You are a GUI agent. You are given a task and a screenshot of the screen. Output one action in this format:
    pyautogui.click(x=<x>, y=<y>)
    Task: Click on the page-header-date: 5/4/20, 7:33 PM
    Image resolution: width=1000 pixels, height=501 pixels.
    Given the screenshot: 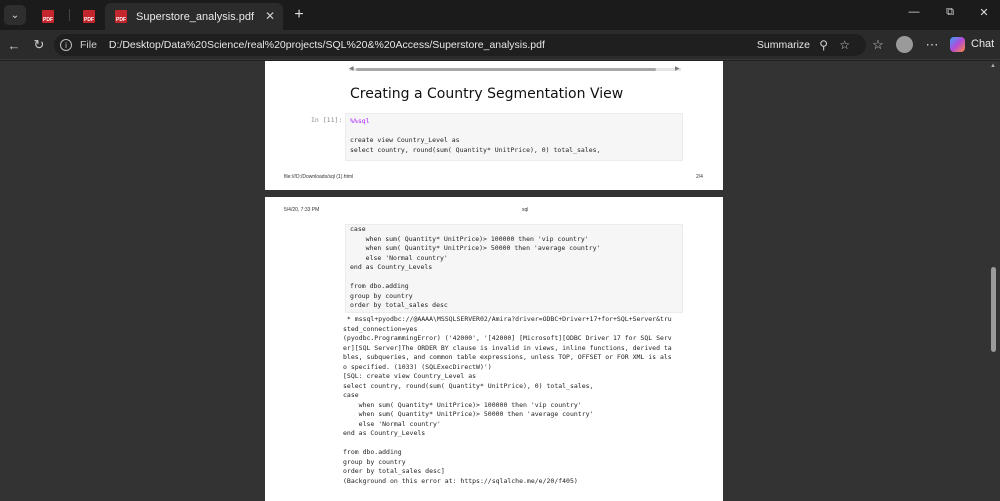 What is the action you would take?
    pyautogui.click(x=302, y=210)
    